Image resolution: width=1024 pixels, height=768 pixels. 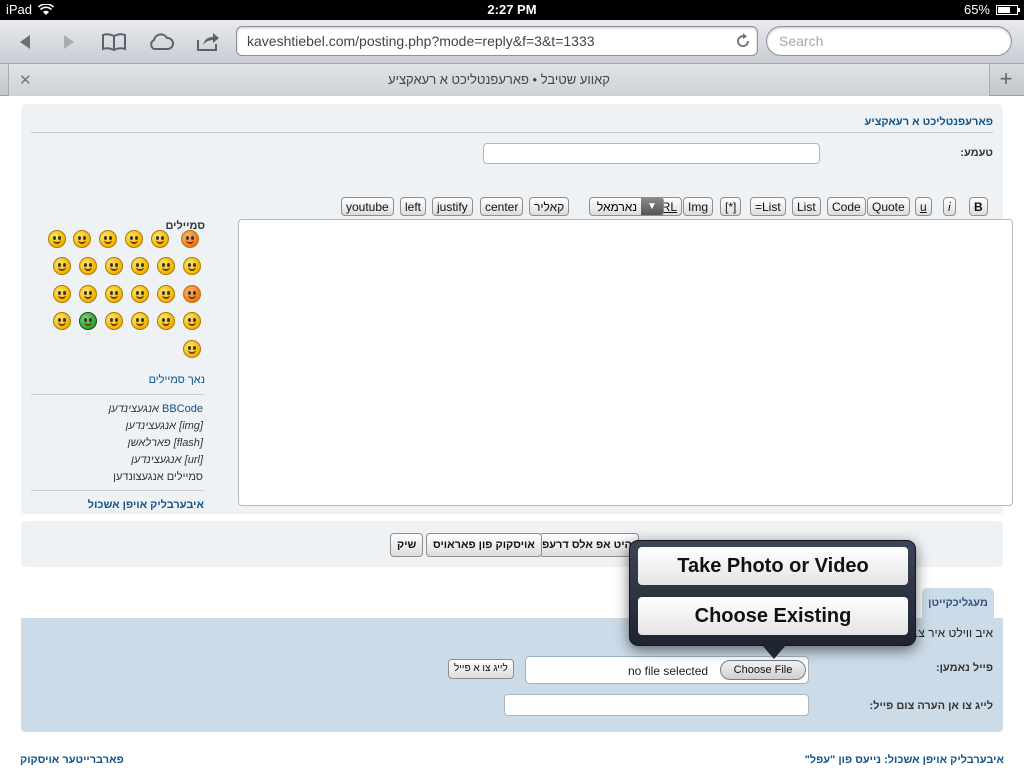 I want to click on file-comment-input, so click(x=656, y=705).